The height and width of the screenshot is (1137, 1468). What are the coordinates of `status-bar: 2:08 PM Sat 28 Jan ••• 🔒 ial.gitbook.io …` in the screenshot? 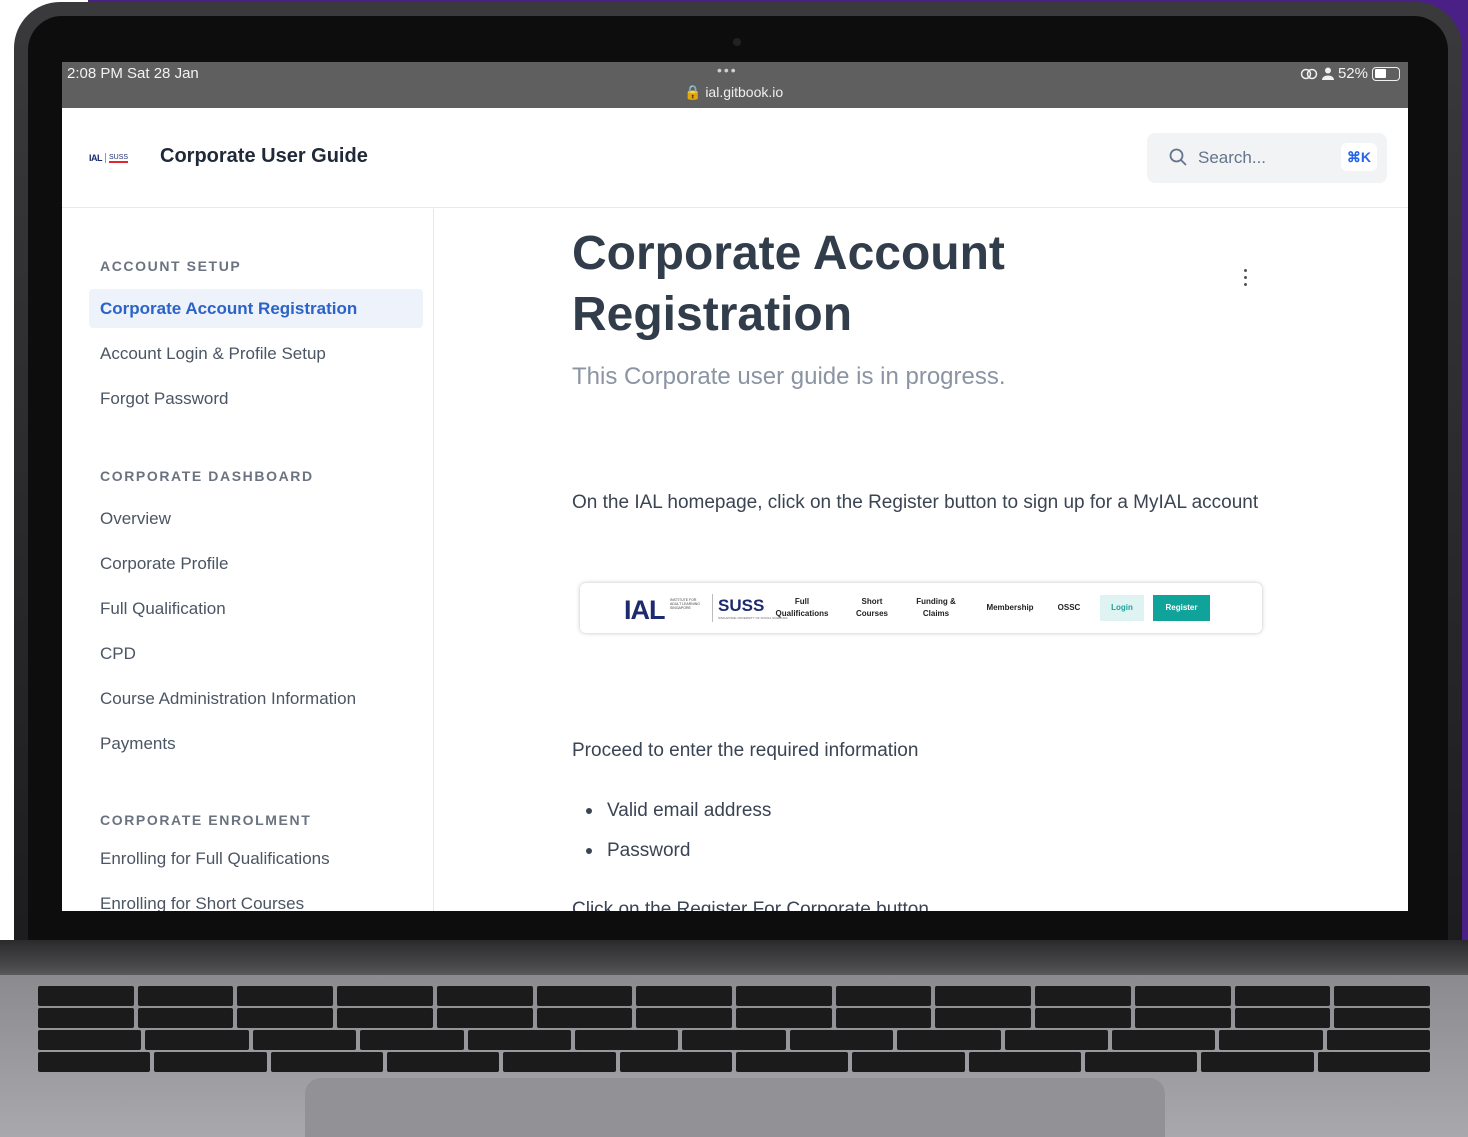 It's located at (735, 85).